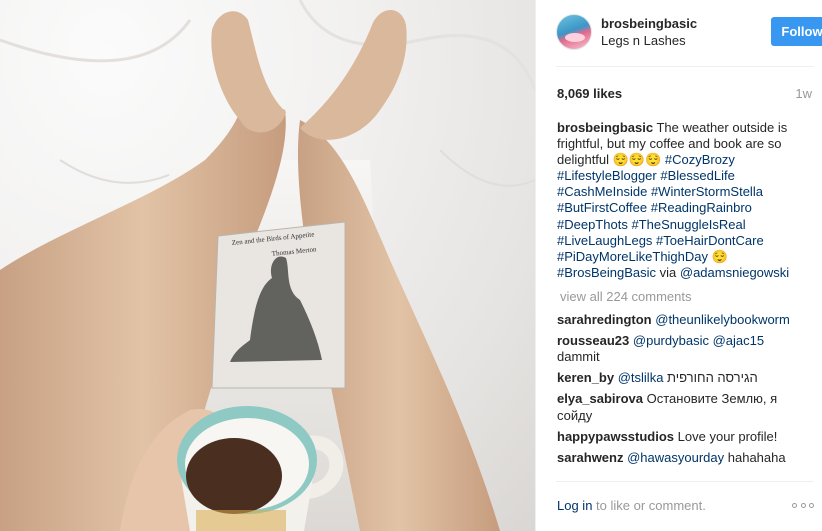 The width and height of the screenshot is (822, 531). I want to click on comment-mention: @theunlikelybookworm, so click(722, 319).